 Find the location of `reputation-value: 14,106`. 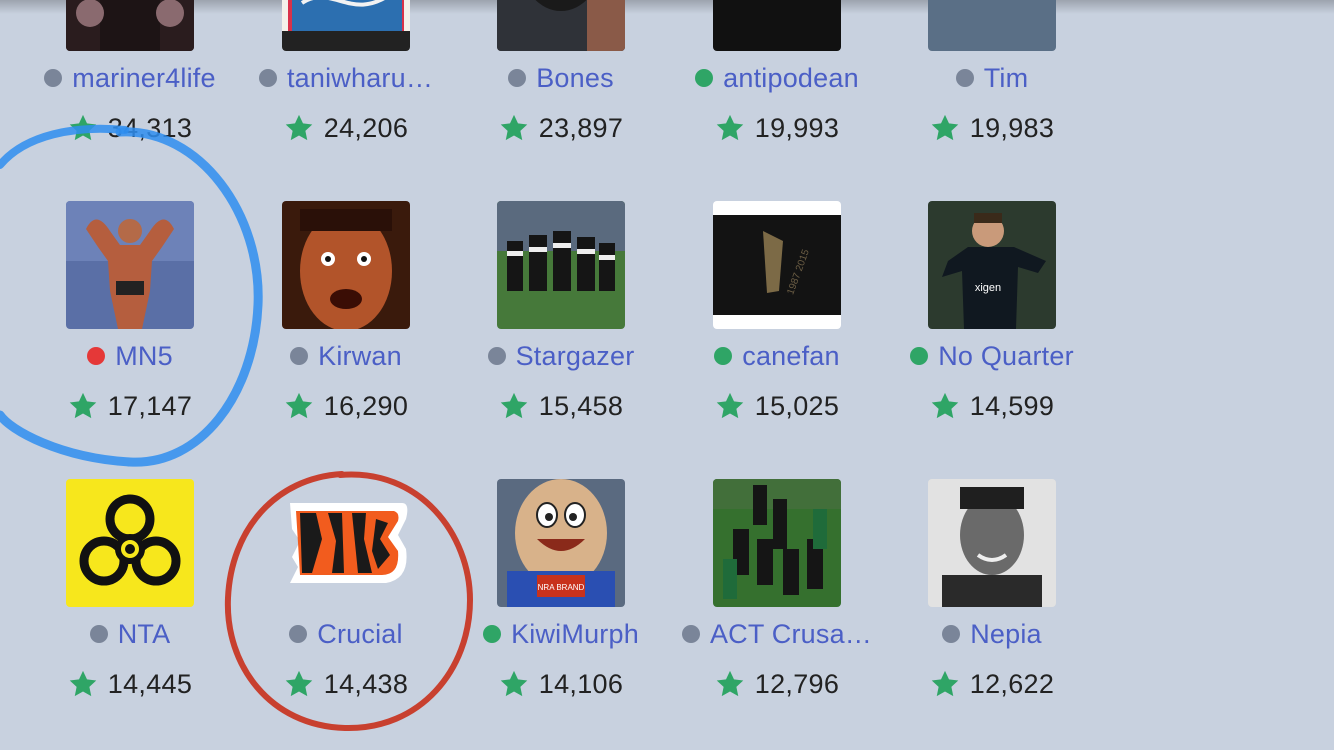

reputation-value: 14,106 is located at coordinates (581, 683).